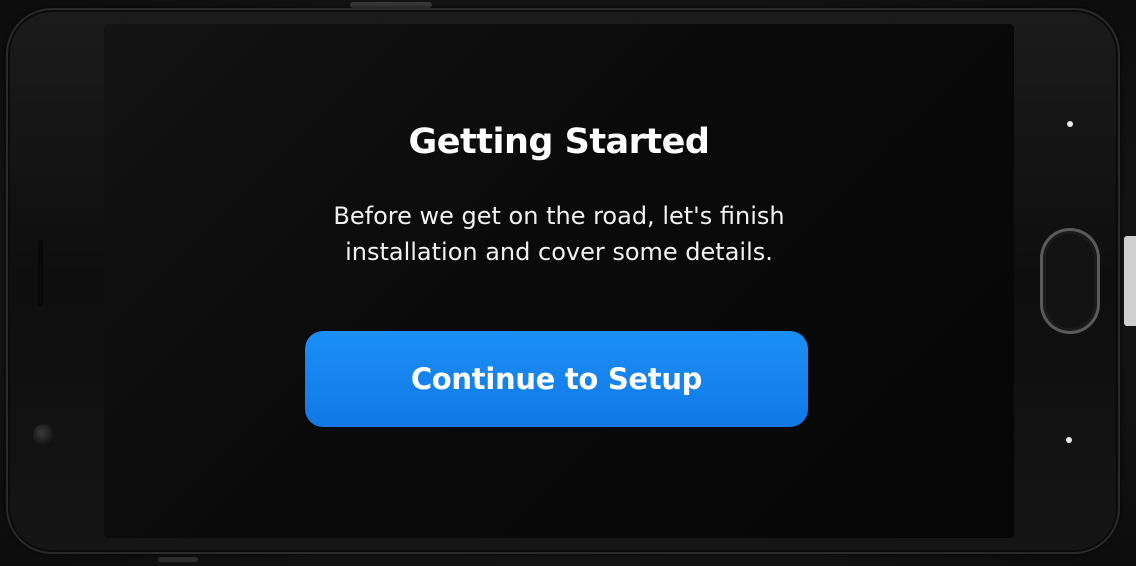 The height and width of the screenshot is (566, 1136). What do you see at coordinates (1130, 281) in the screenshot?
I see `side-connector` at bounding box center [1130, 281].